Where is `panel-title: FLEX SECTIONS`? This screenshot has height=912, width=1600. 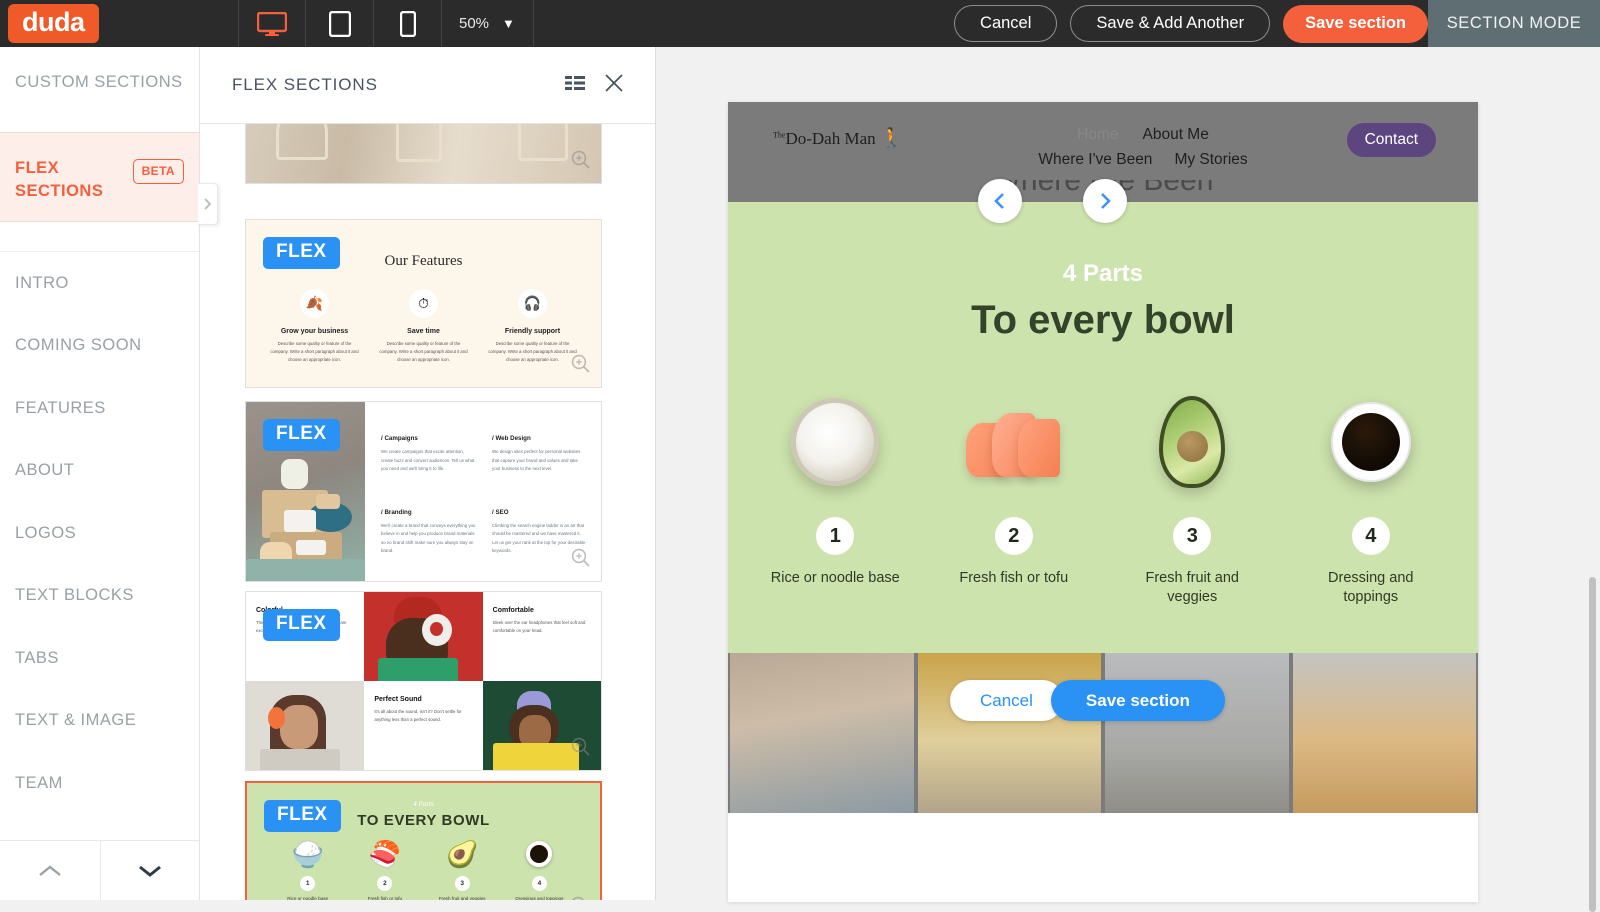 panel-title: FLEX SECTIONS is located at coordinates (305, 85).